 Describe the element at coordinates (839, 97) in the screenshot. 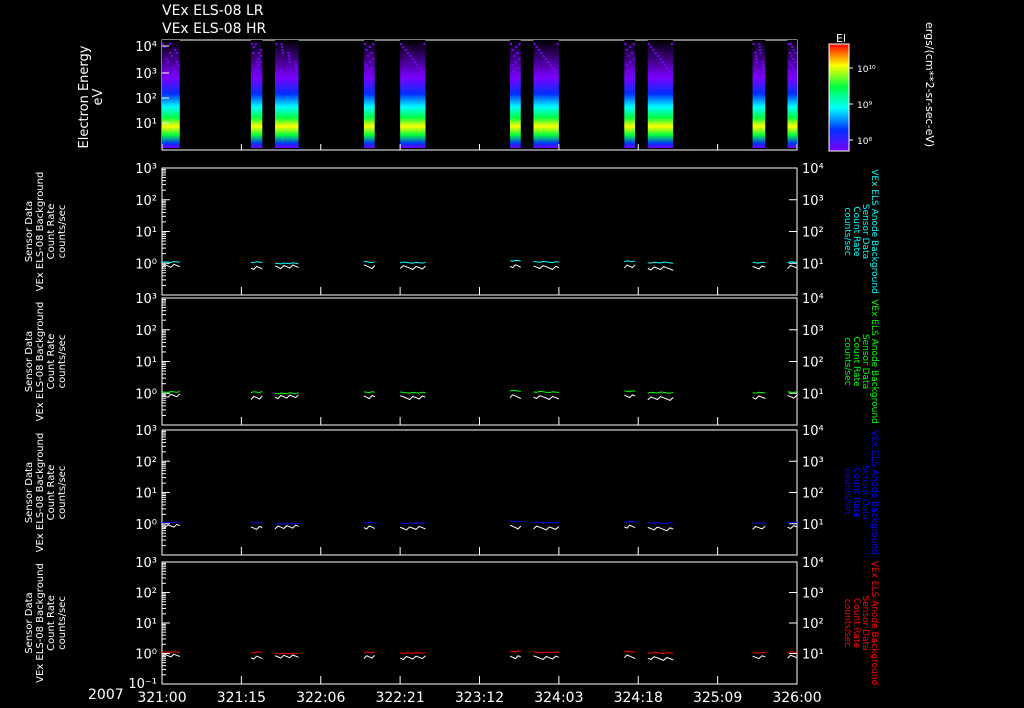

I see `colorbar` at that location.